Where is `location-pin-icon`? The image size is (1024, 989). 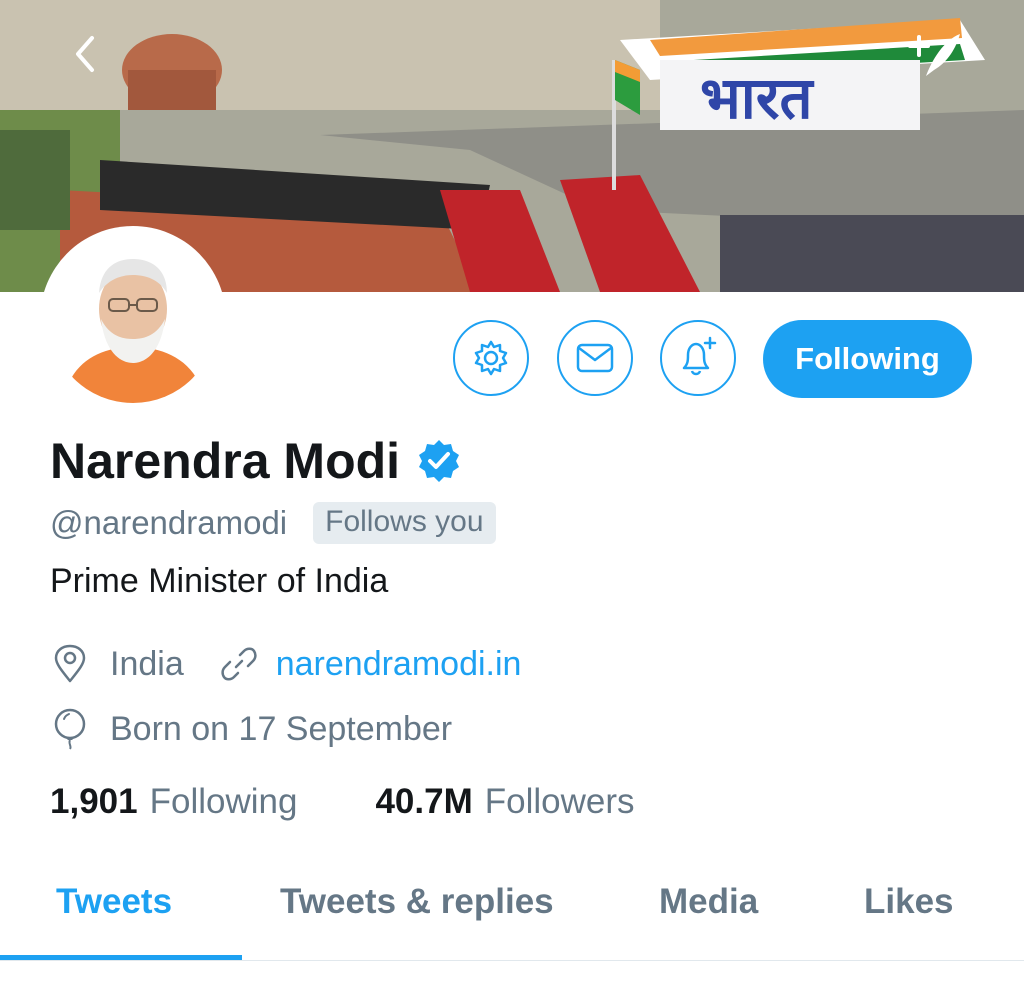 location-pin-icon is located at coordinates (70, 663).